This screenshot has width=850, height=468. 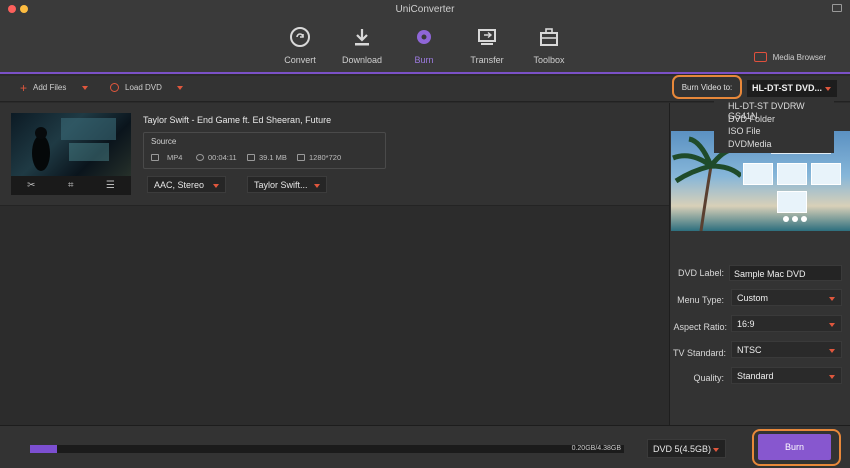 I want to click on nav-convert-label: Convert, so click(x=300, y=60).